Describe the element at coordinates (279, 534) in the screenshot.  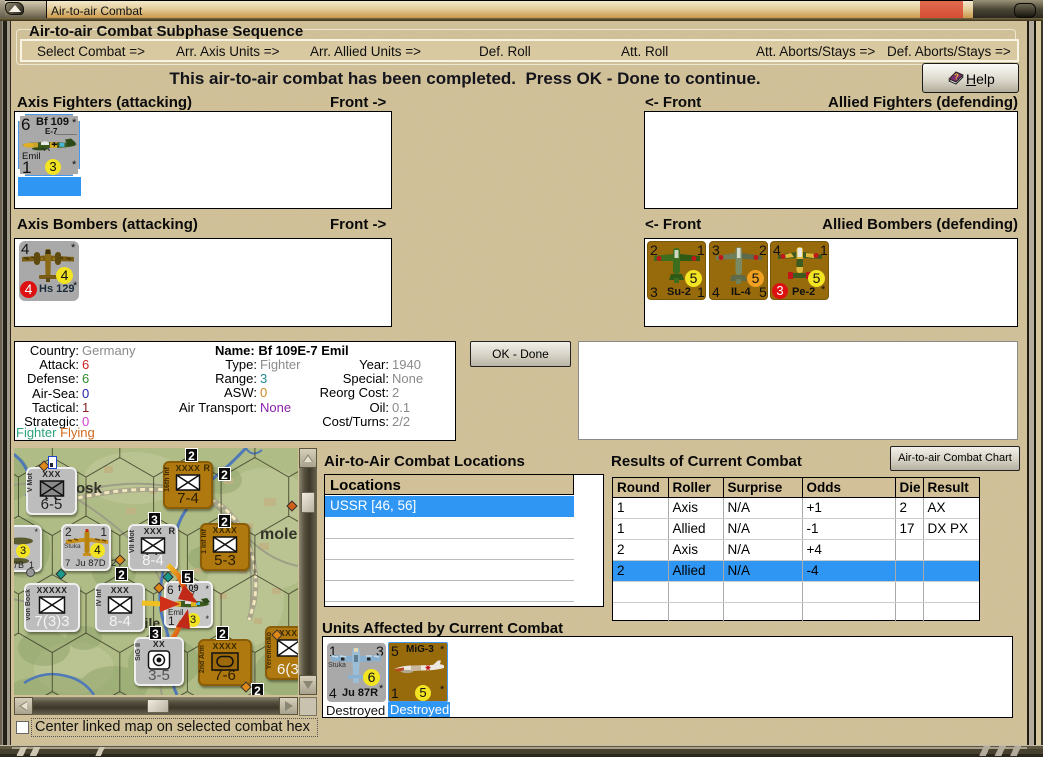
I see `svg-text: molens` at that location.